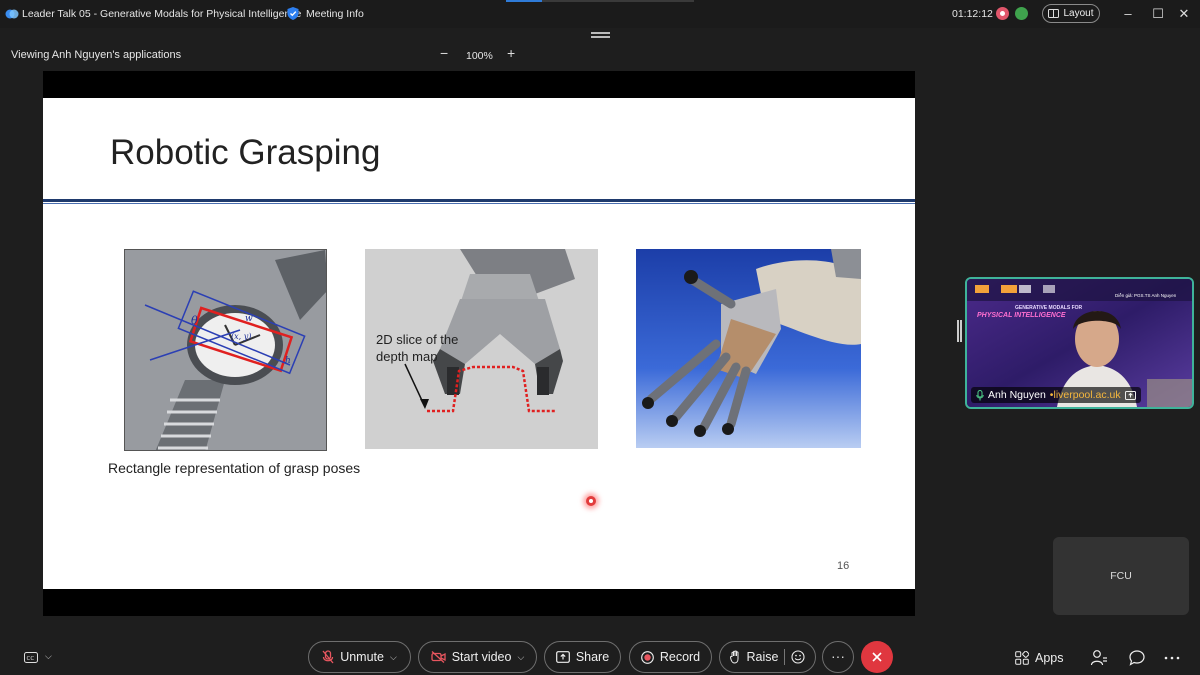 The image size is (1200, 675). What do you see at coordinates (980, 394) in the screenshot?
I see `microphone-icon` at bounding box center [980, 394].